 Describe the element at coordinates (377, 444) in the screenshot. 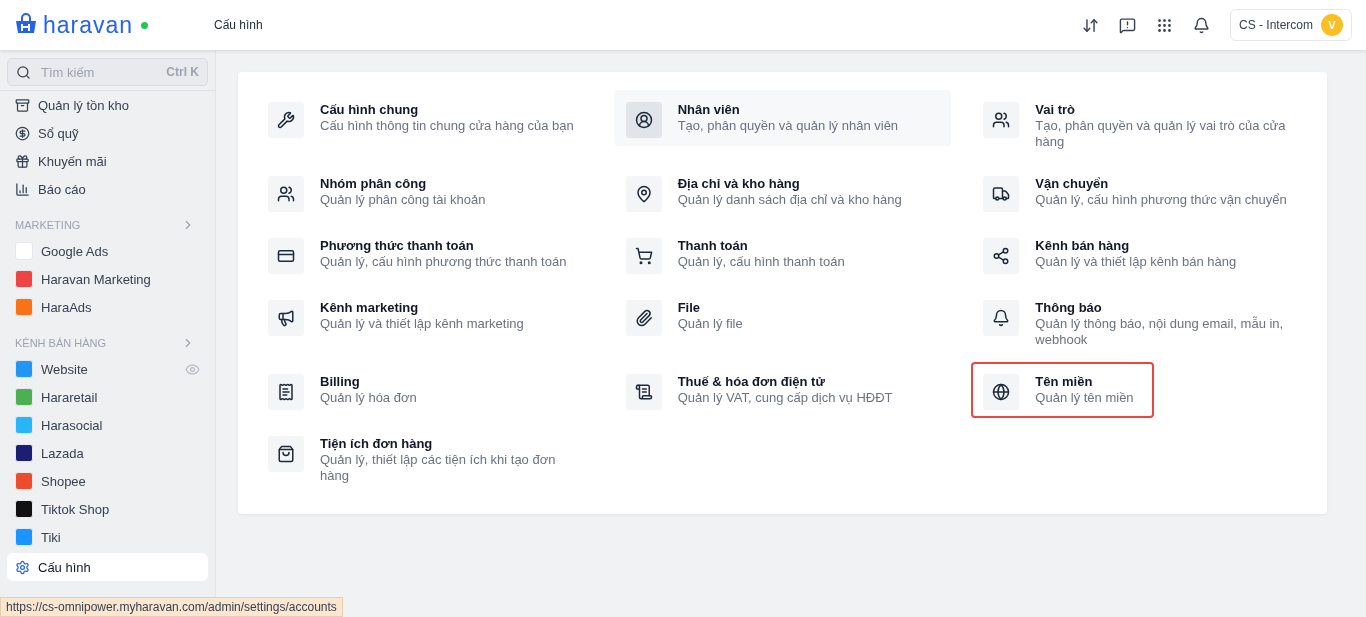

I see `item-title: Tiện ích đơn hàng` at that location.